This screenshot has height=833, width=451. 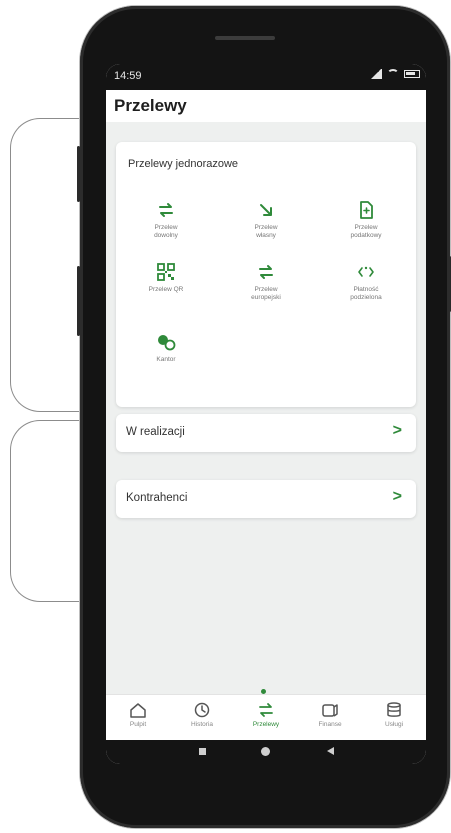 What do you see at coordinates (376, 74) in the screenshot?
I see `signal-icon` at bounding box center [376, 74].